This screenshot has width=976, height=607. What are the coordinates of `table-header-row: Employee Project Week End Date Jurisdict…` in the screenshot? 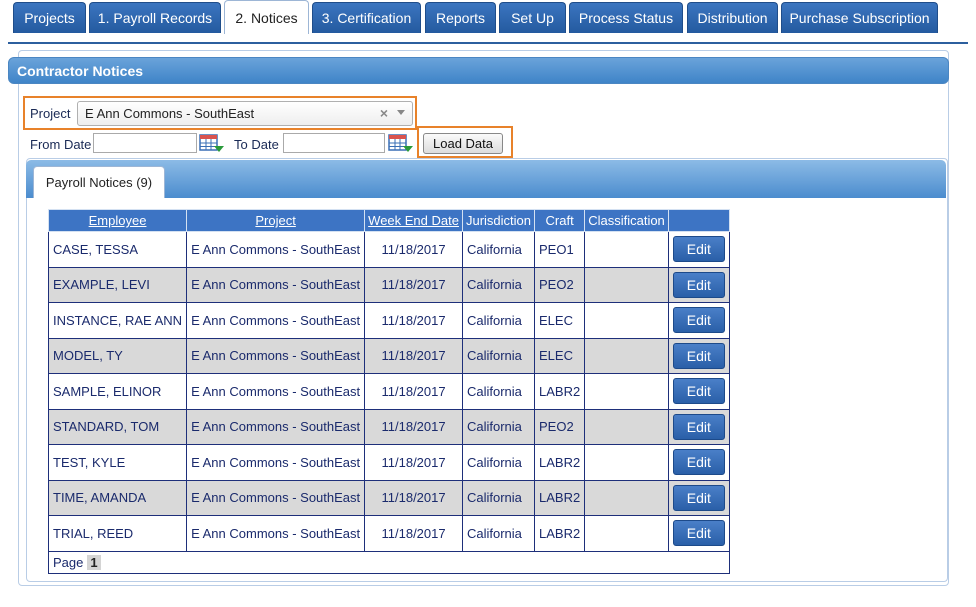 It's located at (388, 220).